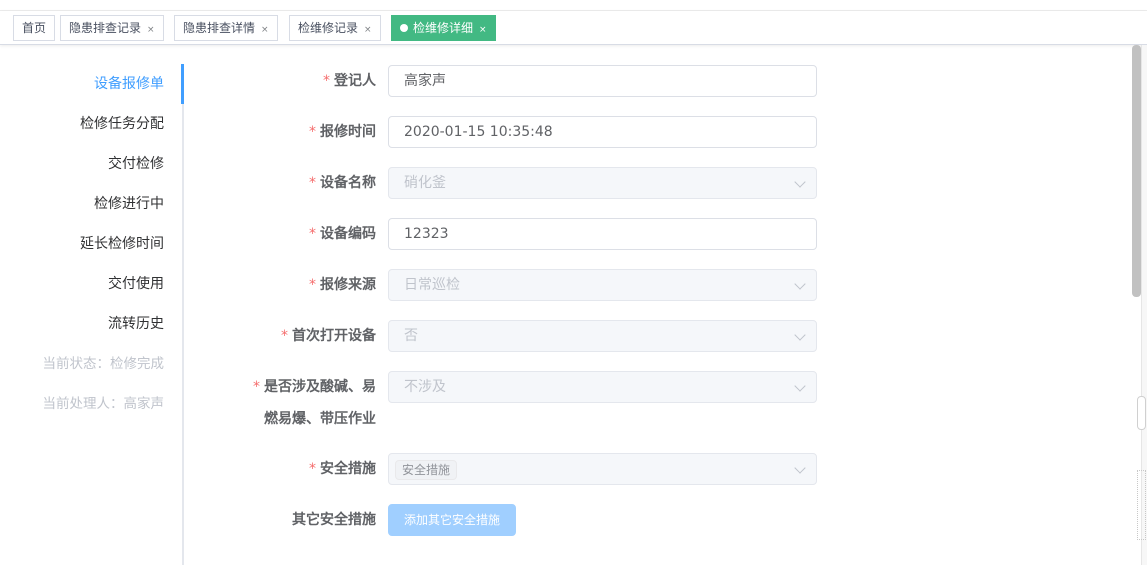  I want to click on current-handler: 当前处理人：高家声, so click(103, 404).